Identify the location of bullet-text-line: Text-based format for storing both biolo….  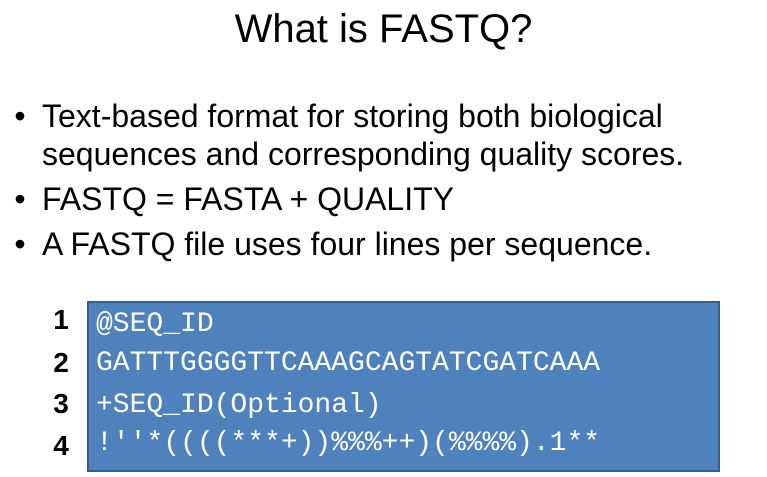
(352, 116).